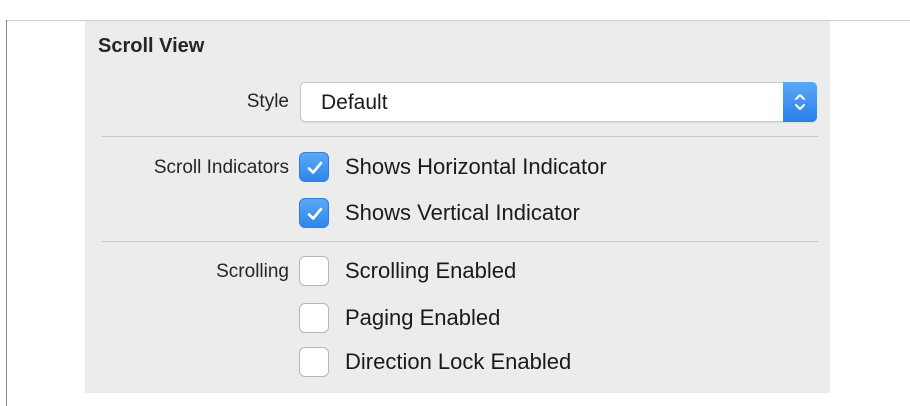  Describe the element at coordinates (267, 101) in the screenshot. I see `style-label: Style` at that location.